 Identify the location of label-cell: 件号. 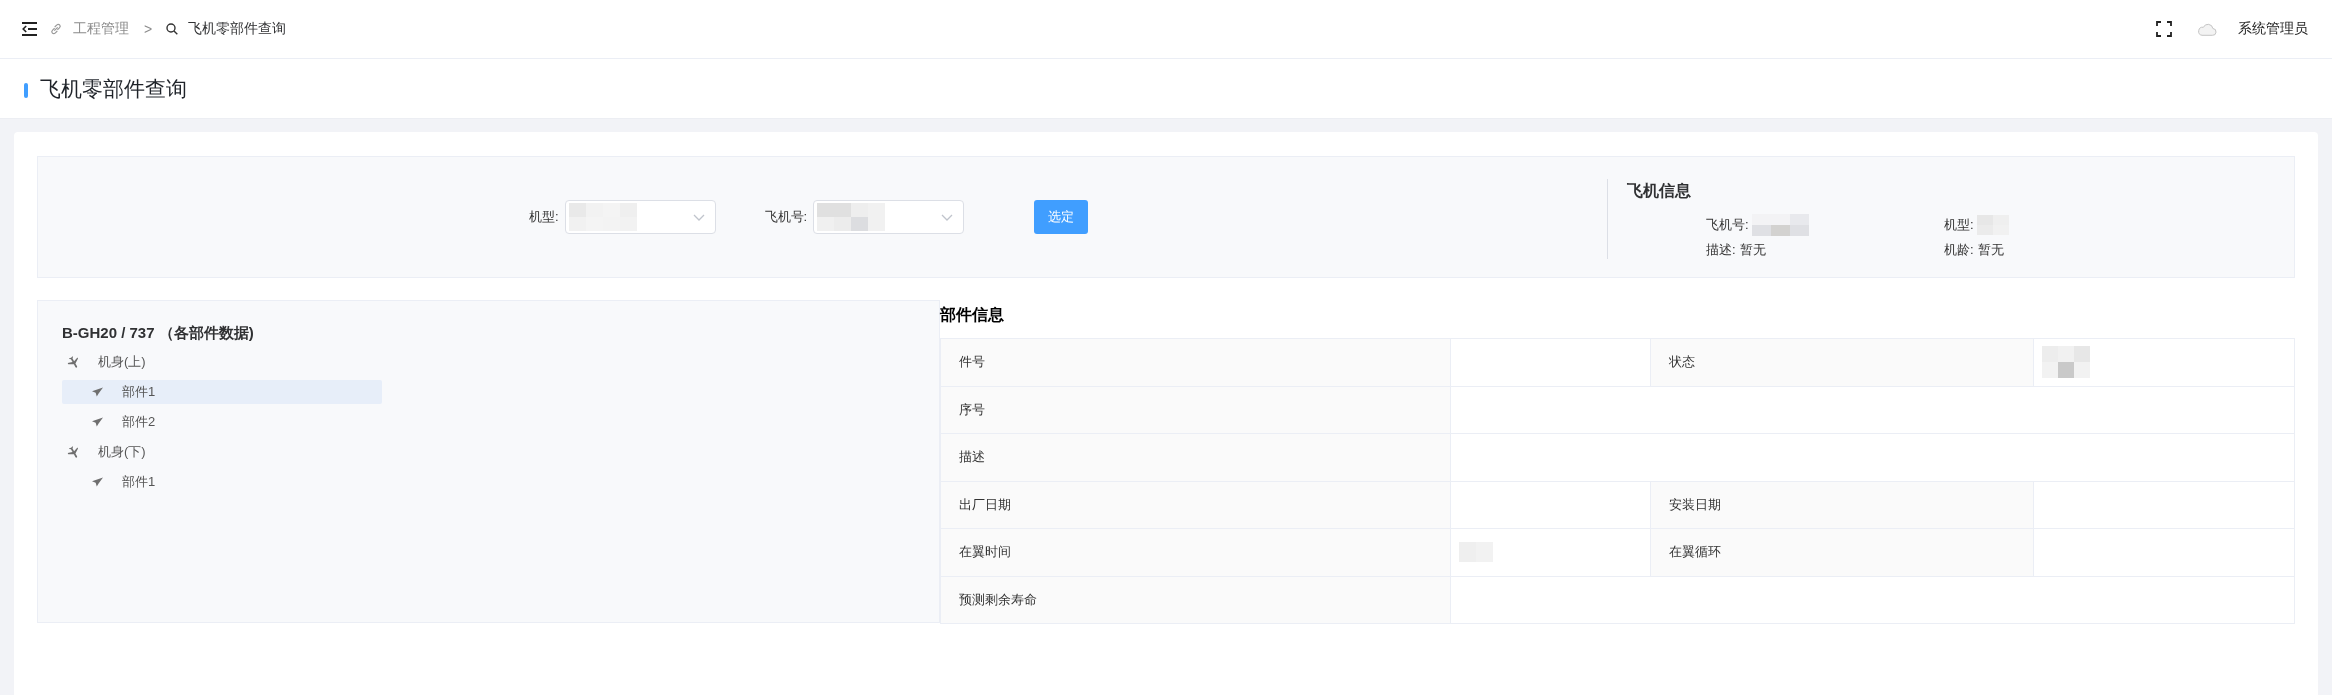
(1195, 362).